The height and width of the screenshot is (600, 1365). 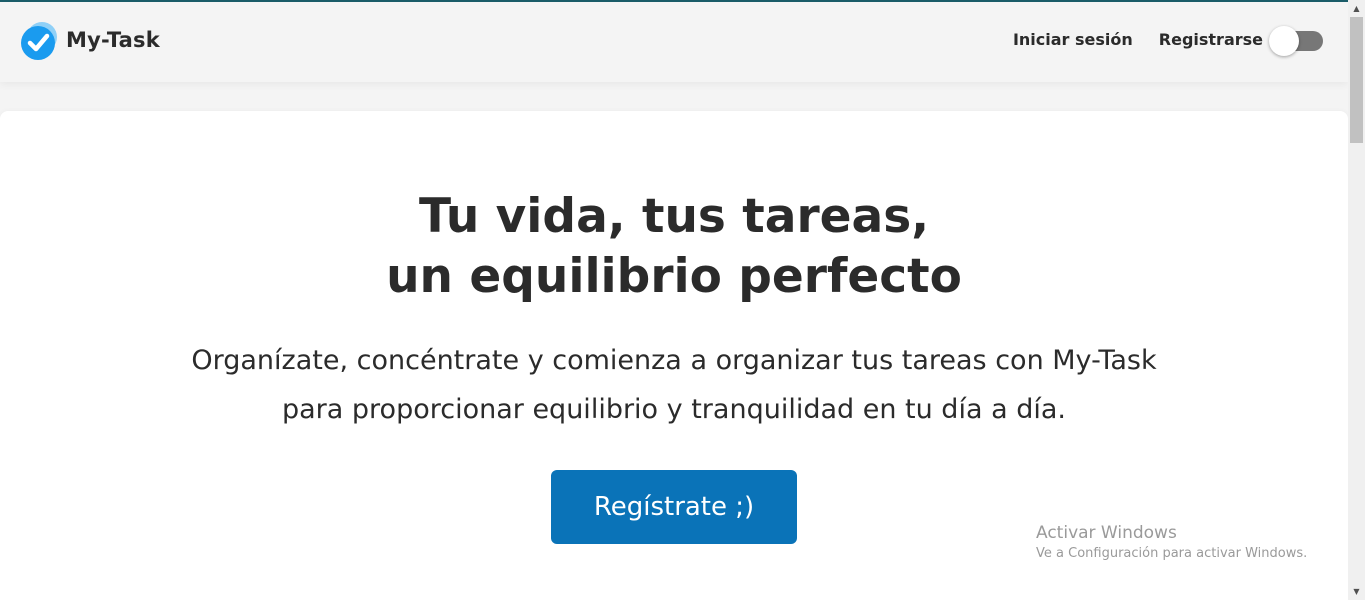 I want to click on scroll-thumb, so click(x=1356, y=80).